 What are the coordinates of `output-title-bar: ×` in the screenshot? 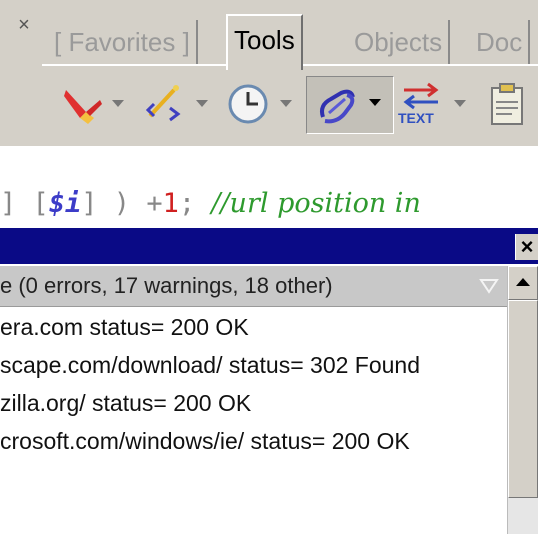 It's located at (269, 246).